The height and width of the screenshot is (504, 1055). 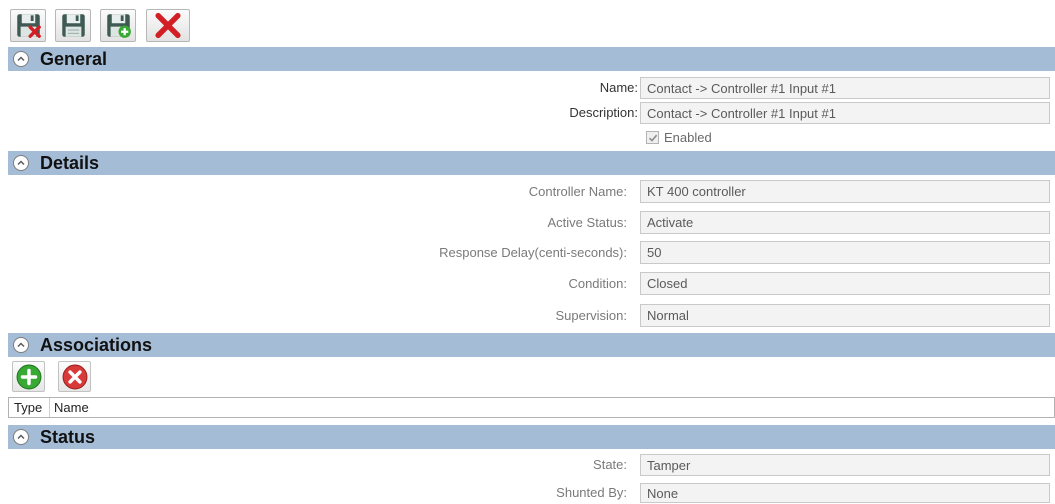 I want to click on close-button, so click(x=168, y=25).